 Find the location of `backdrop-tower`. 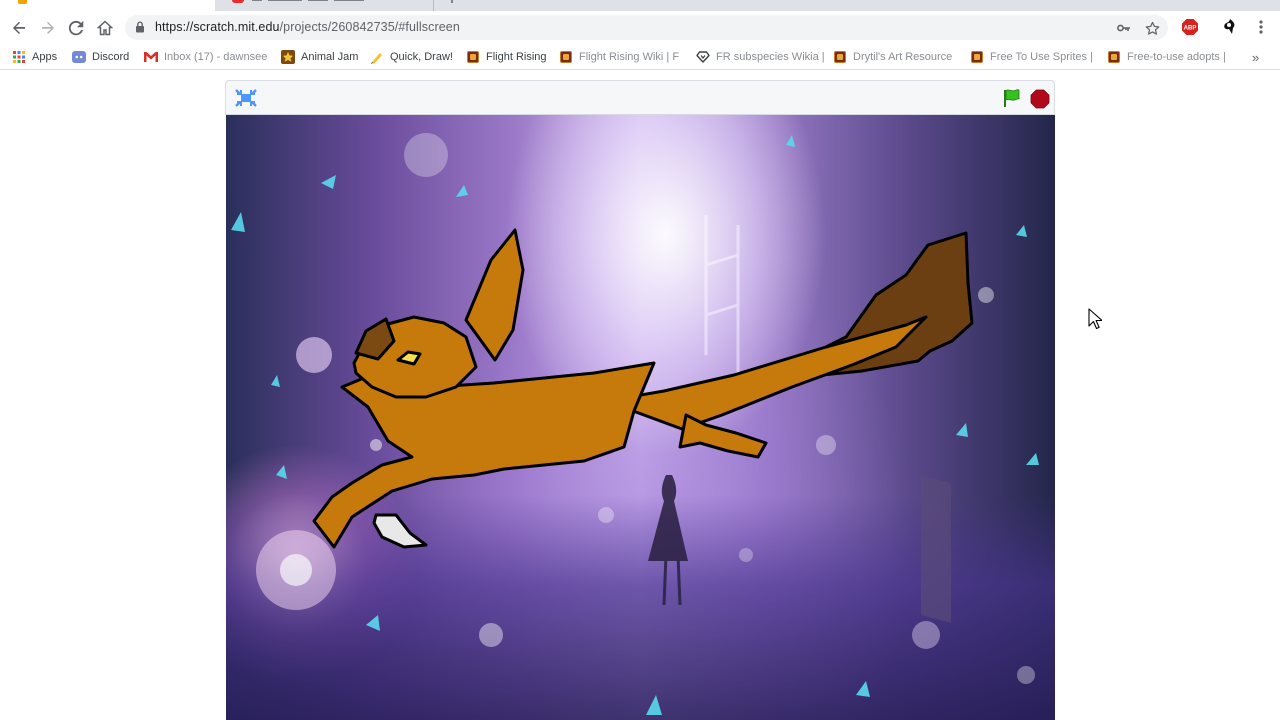

backdrop-tower is located at coordinates (722, 295).